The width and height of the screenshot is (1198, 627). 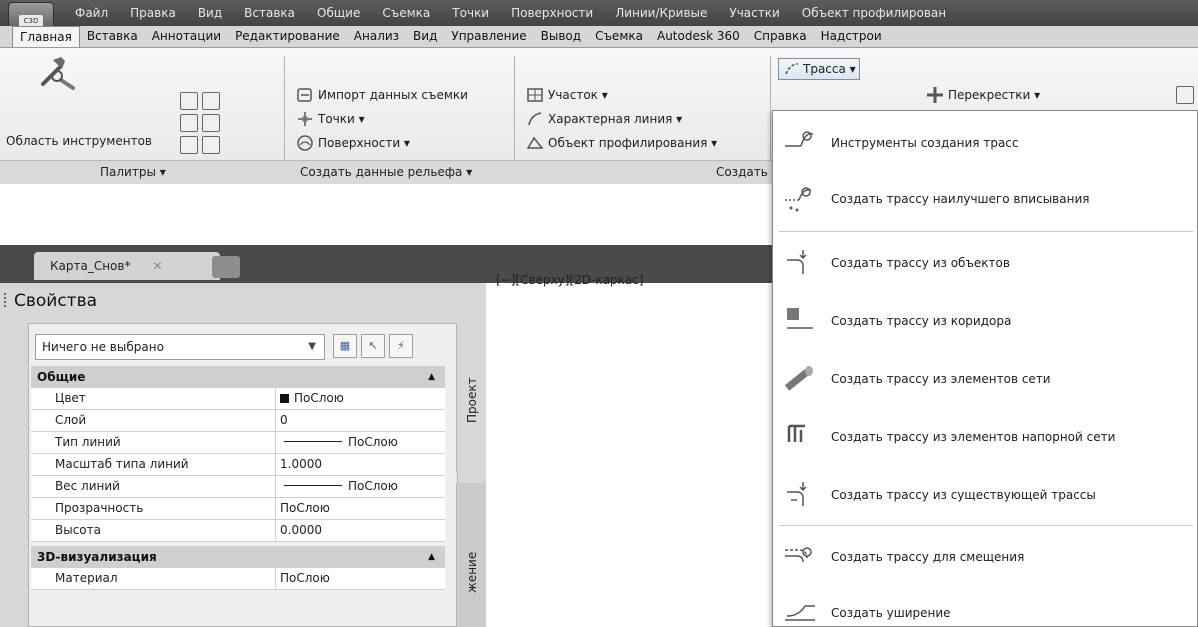 What do you see at coordinates (985, 263) in the screenshot?
I see `menu-item-alignment-from-objects: Создать трассу из объектов` at bounding box center [985, 263].